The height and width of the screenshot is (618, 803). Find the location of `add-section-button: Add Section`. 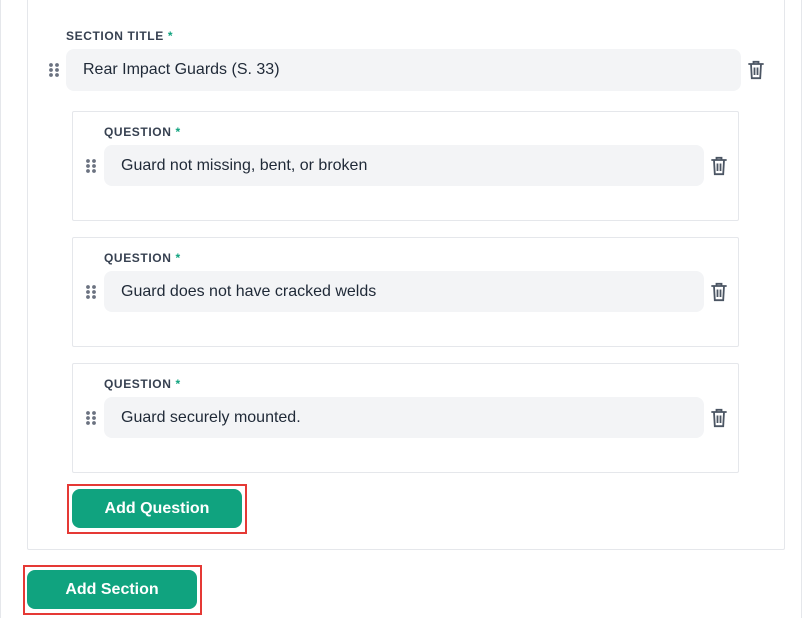

add-section-button: Add Section is located at coordinates (112, 589).